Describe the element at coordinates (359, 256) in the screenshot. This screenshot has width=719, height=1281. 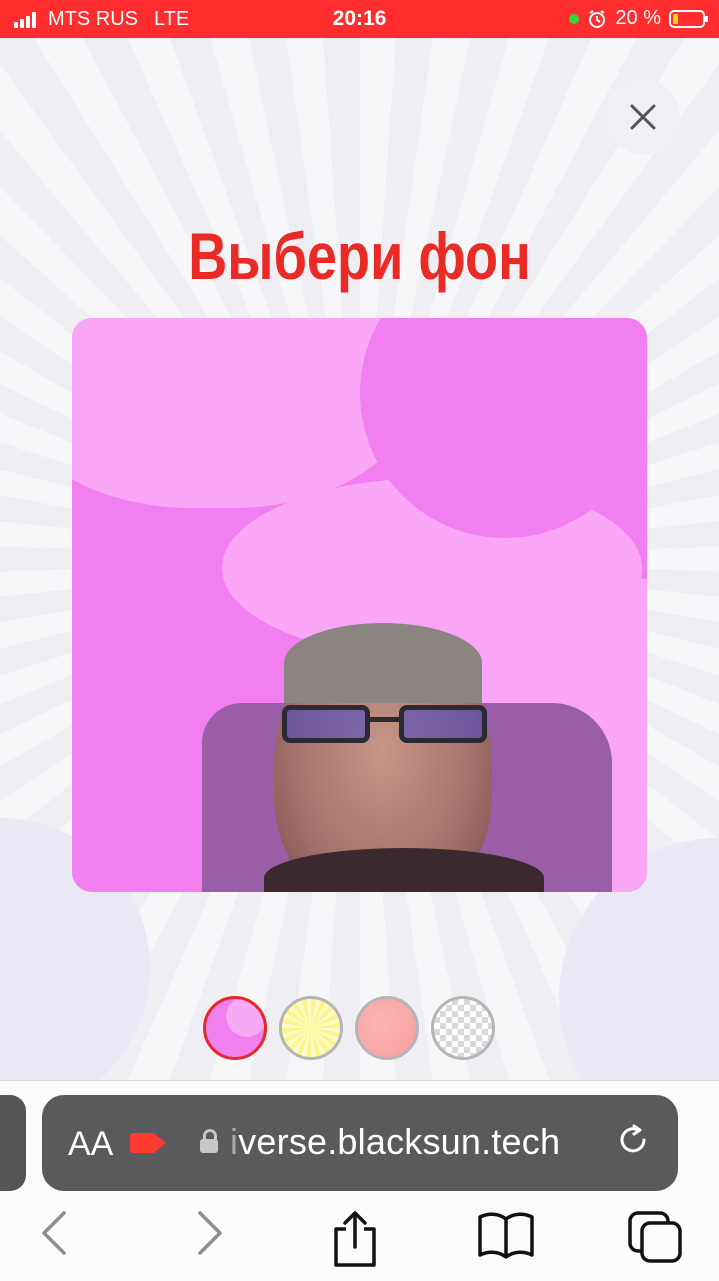
I see `page-title: Выбери фон` at that location.